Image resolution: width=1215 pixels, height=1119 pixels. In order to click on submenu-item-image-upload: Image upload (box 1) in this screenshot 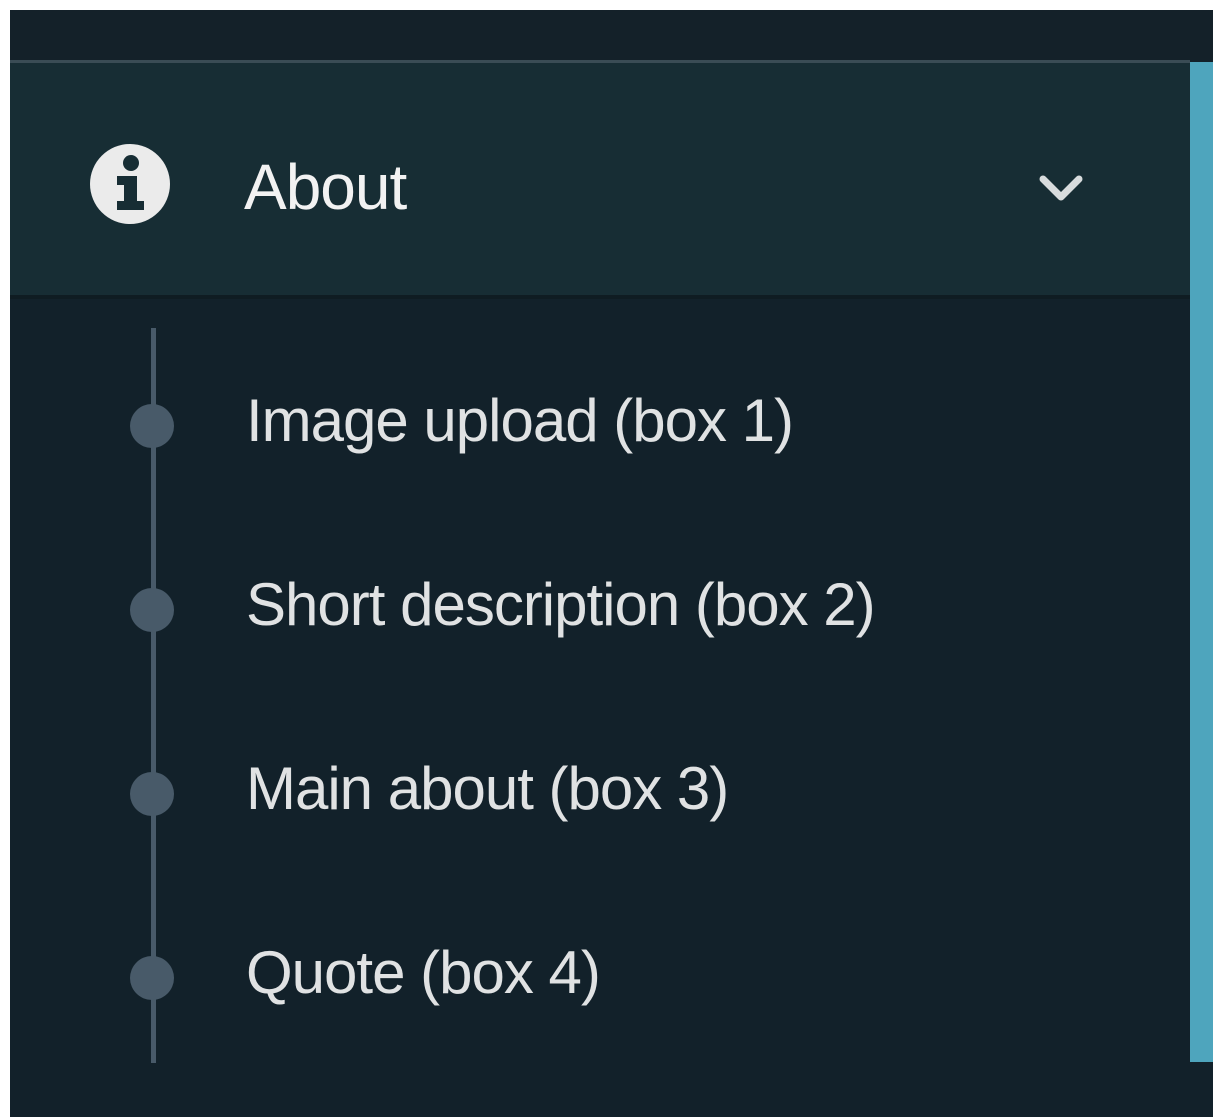, I will do `click(600, 426)`.